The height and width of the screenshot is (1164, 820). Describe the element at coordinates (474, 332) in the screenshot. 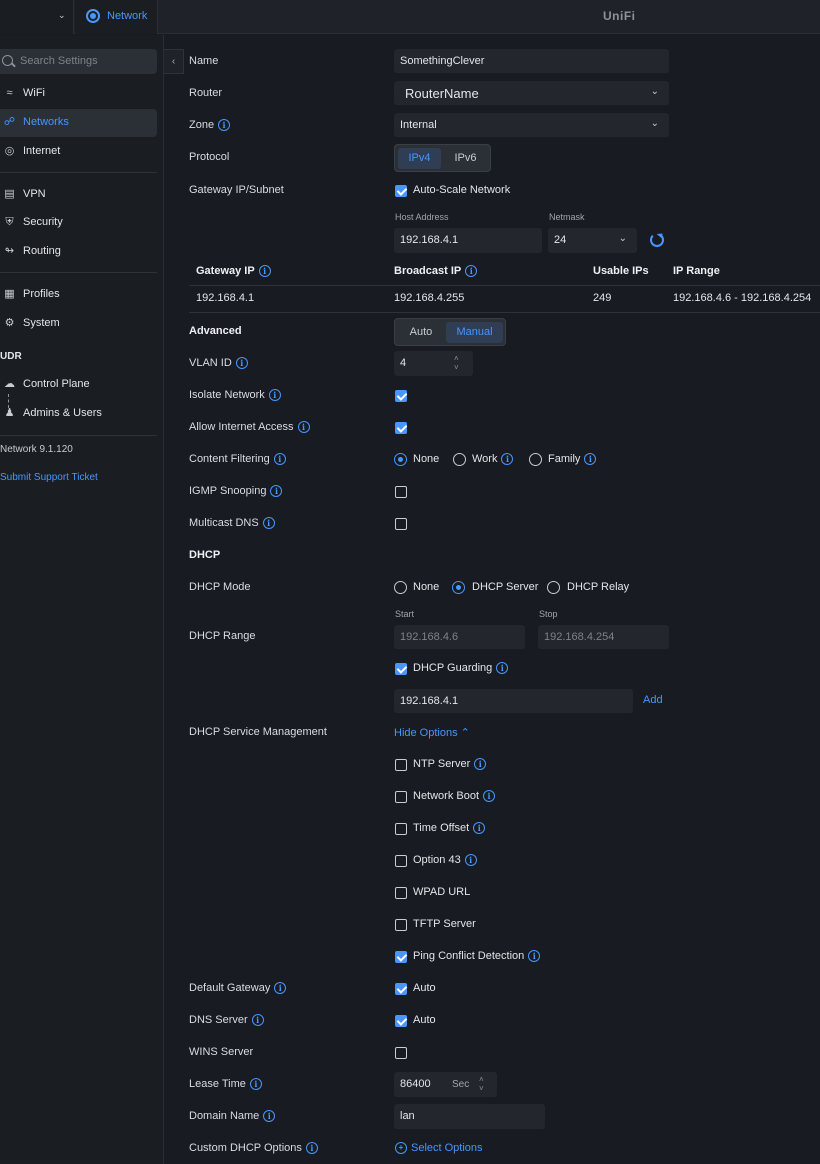

I see `advanced-manual-button: Manual` at that location.